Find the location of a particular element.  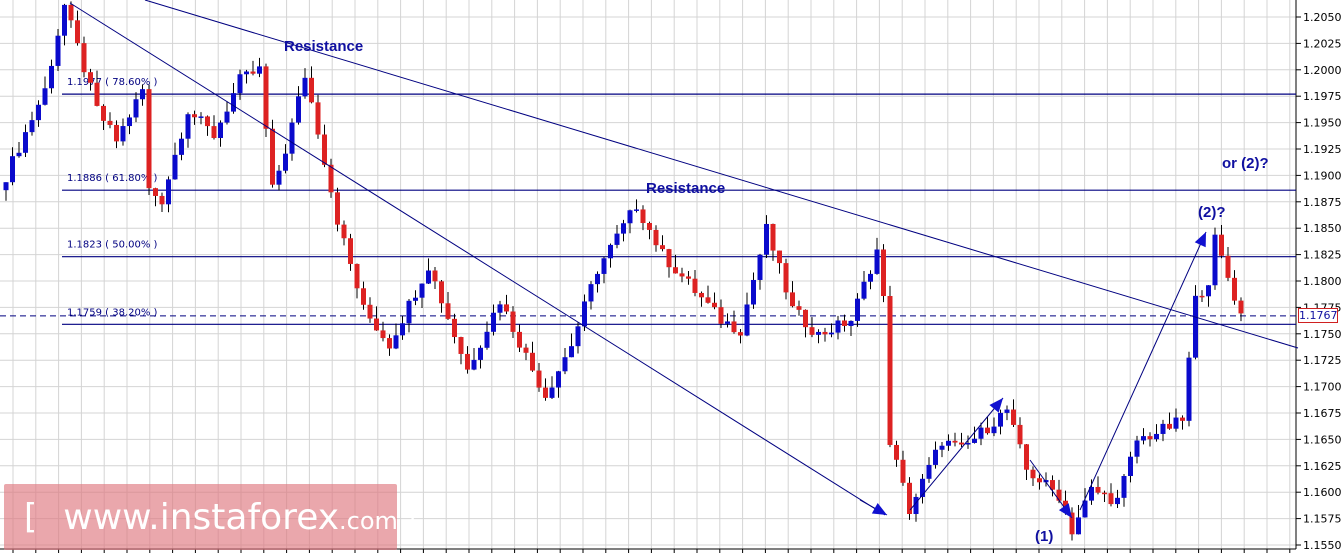

wave-annotation: or (2)? is located at coordinates (1245, 163).